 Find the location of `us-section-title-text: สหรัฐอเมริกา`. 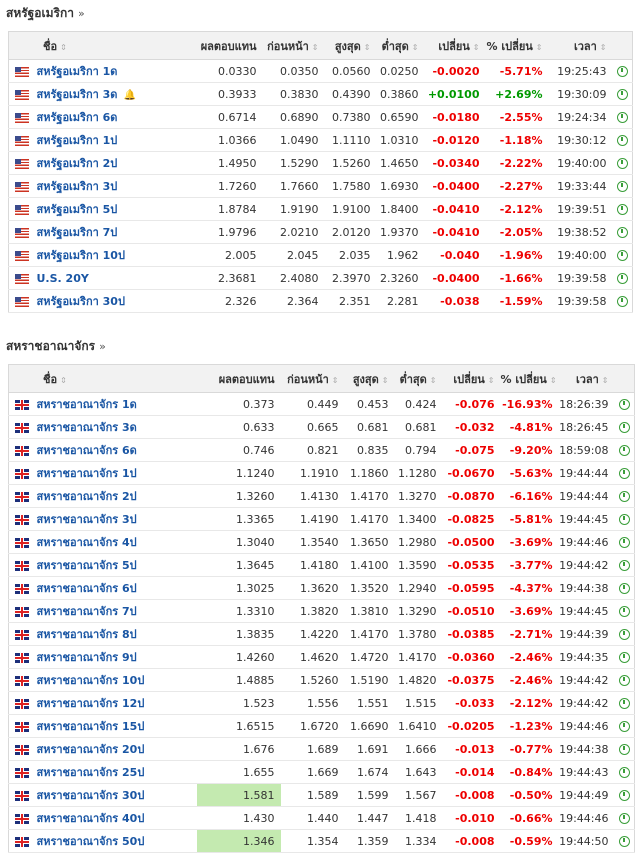

us-section-title-text: สหรัฐอเมริกา is located at coordinates (40, 13).